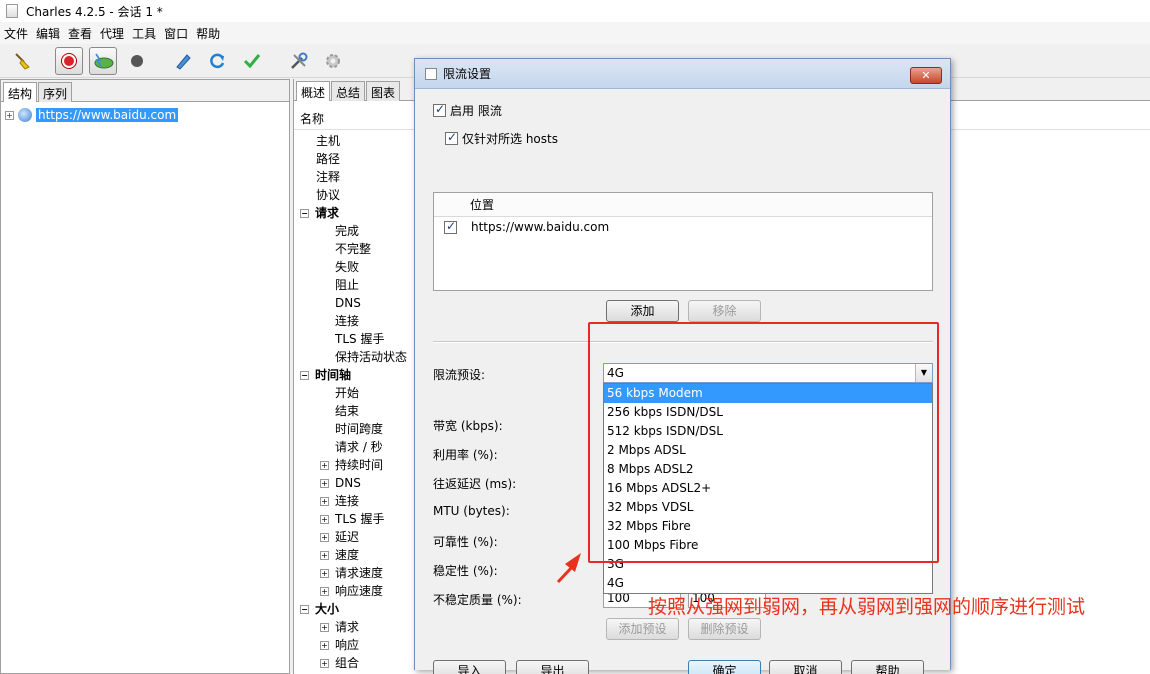 Image resolution: width=1150 pixels, height=674 pixels. What do you see at coordinates (347, 393) in the screenshot?
I see `overview-row: 开始` at bounding box center [347, 393].